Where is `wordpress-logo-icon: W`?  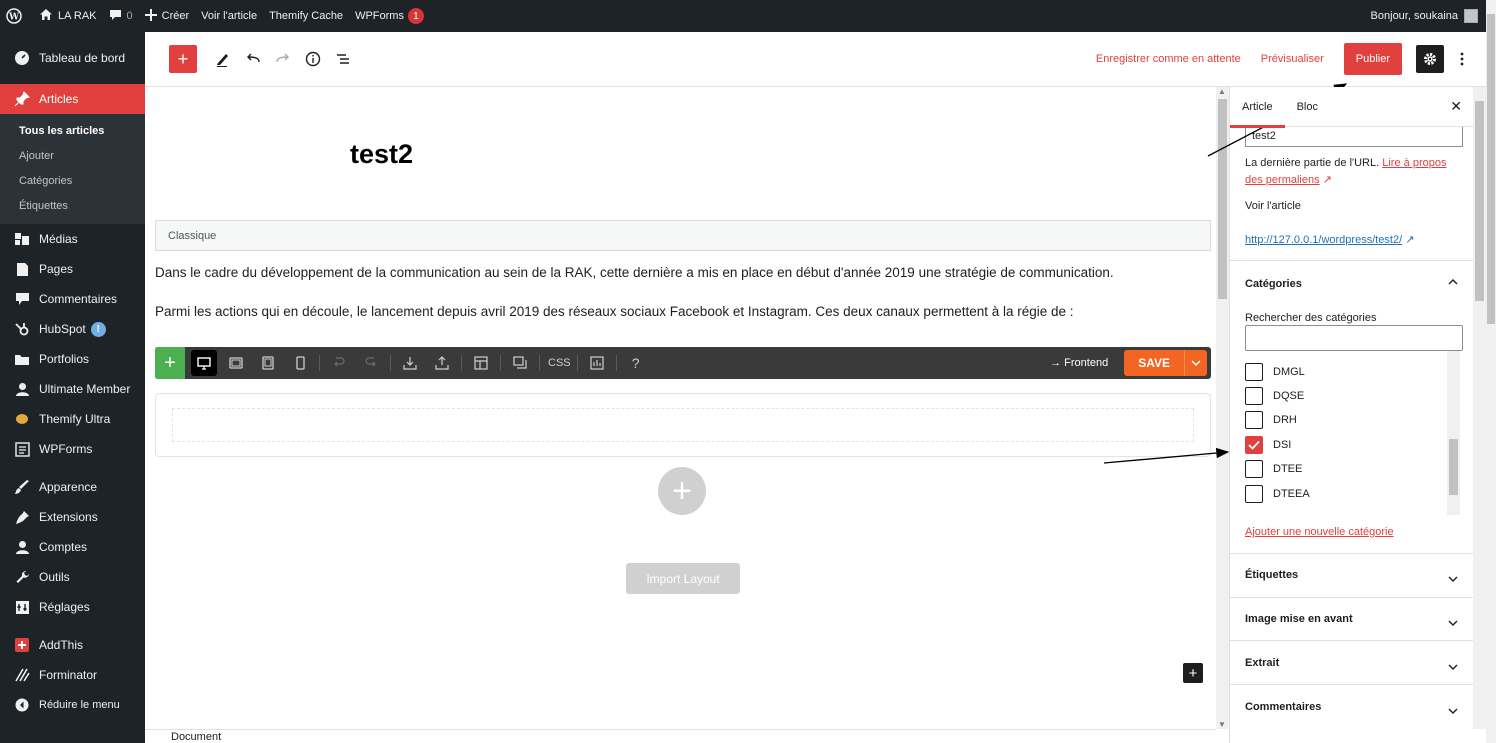
wordpress-logo-icon: W is located at coordinates (16, 16).